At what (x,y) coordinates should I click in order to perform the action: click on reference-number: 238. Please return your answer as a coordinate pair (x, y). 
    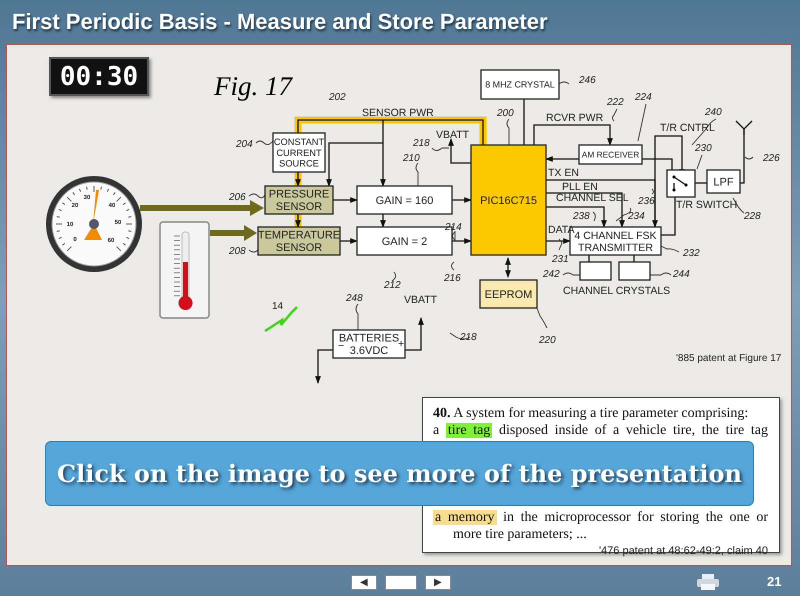
    Looking at the image, I should click on (581, 216).